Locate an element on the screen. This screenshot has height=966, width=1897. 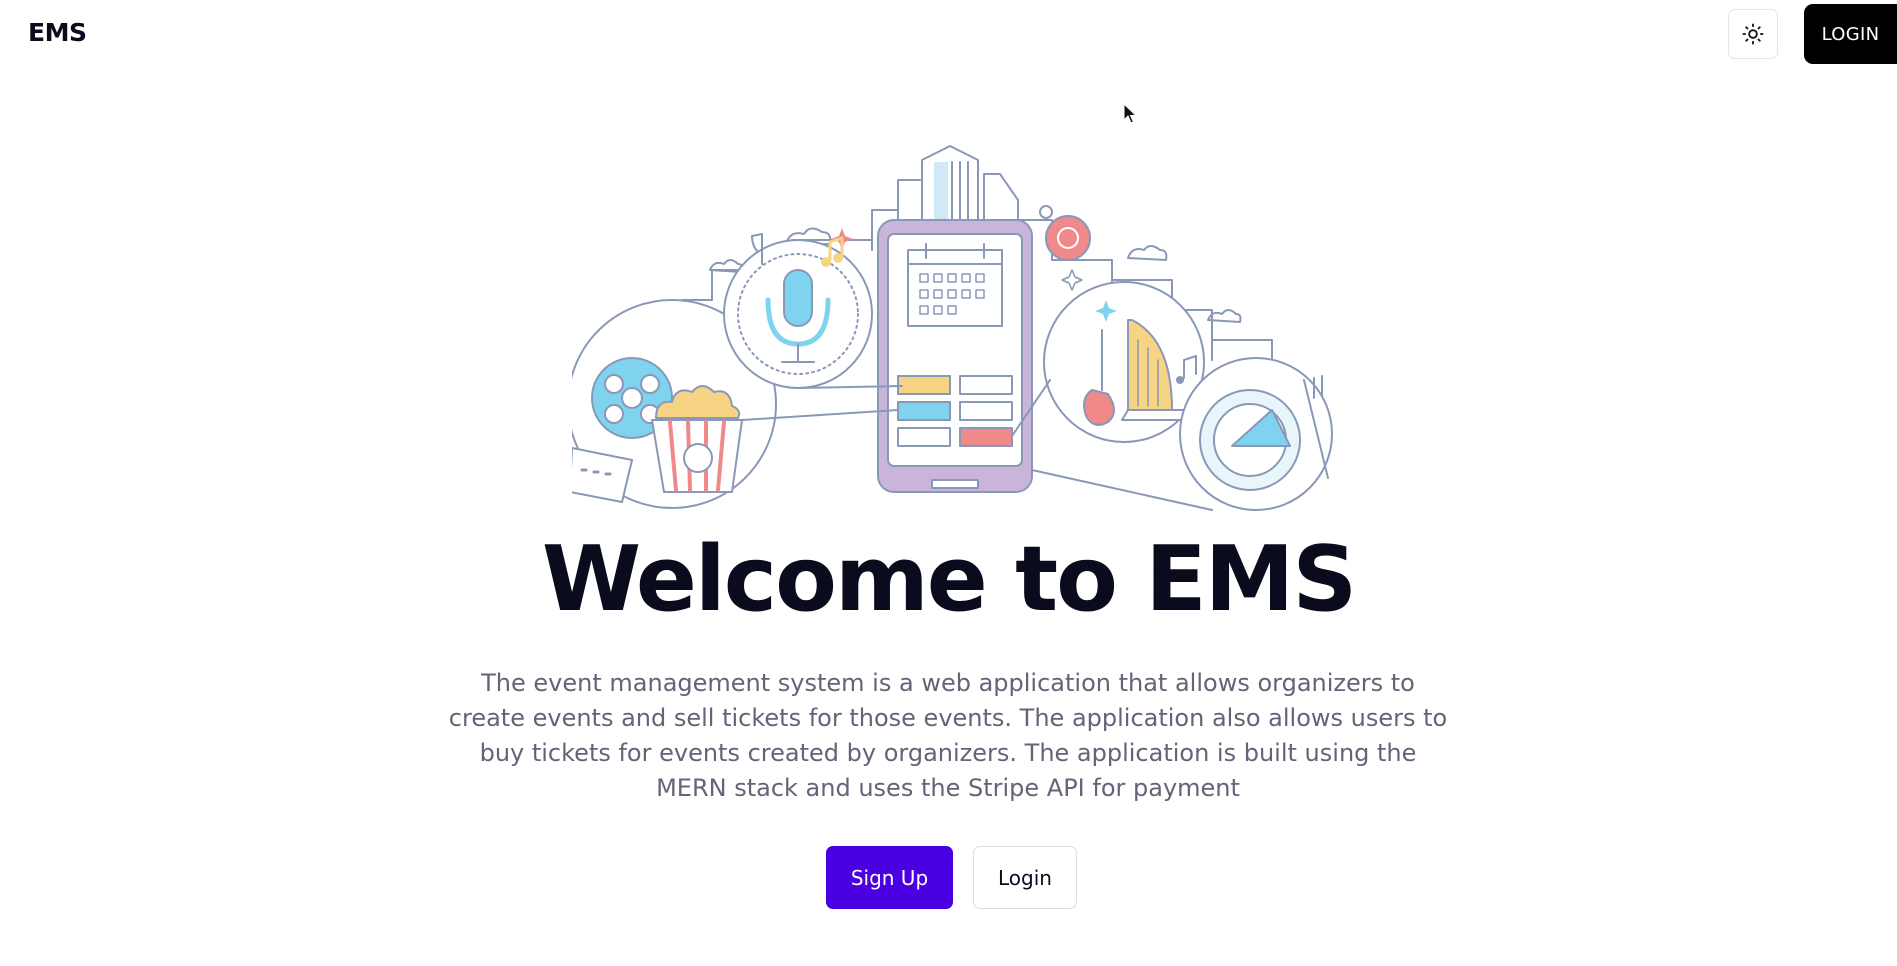
hero-login-button: Login is located at coordinates (1025, 877).